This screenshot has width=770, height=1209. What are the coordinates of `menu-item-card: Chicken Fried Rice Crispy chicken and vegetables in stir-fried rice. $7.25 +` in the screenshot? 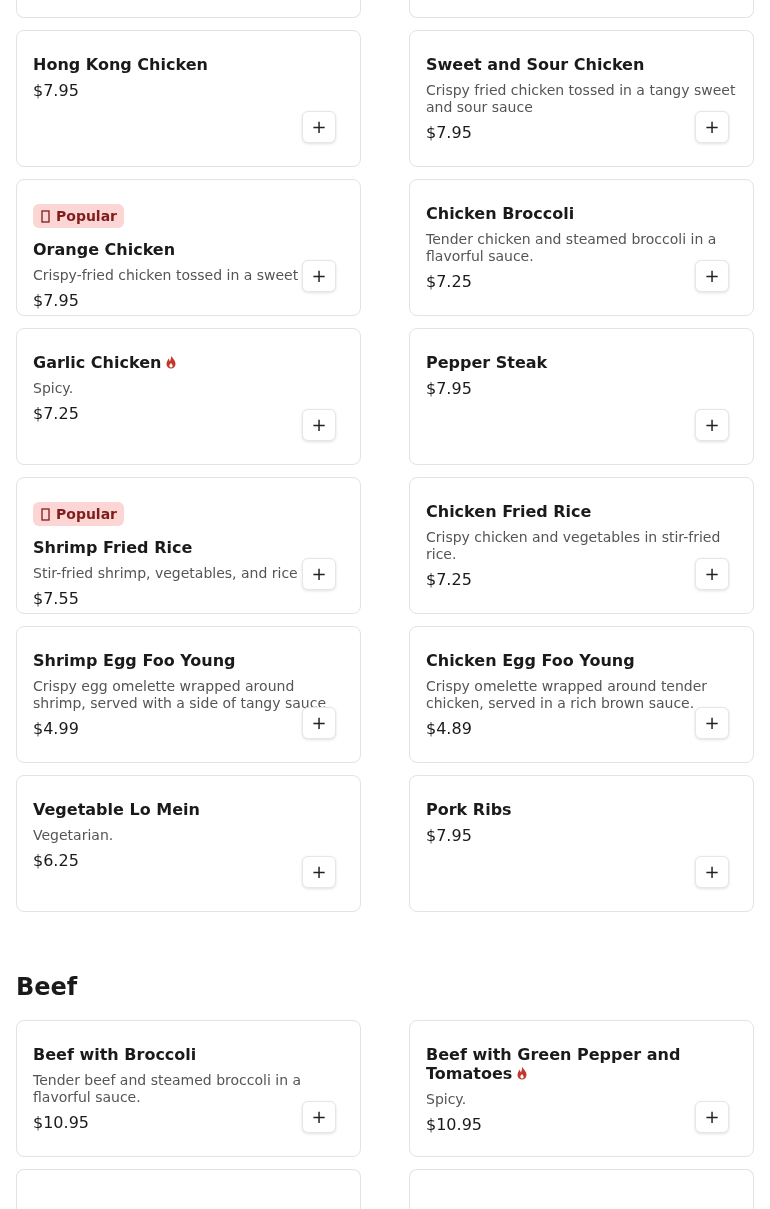 It's located at (581, 545).